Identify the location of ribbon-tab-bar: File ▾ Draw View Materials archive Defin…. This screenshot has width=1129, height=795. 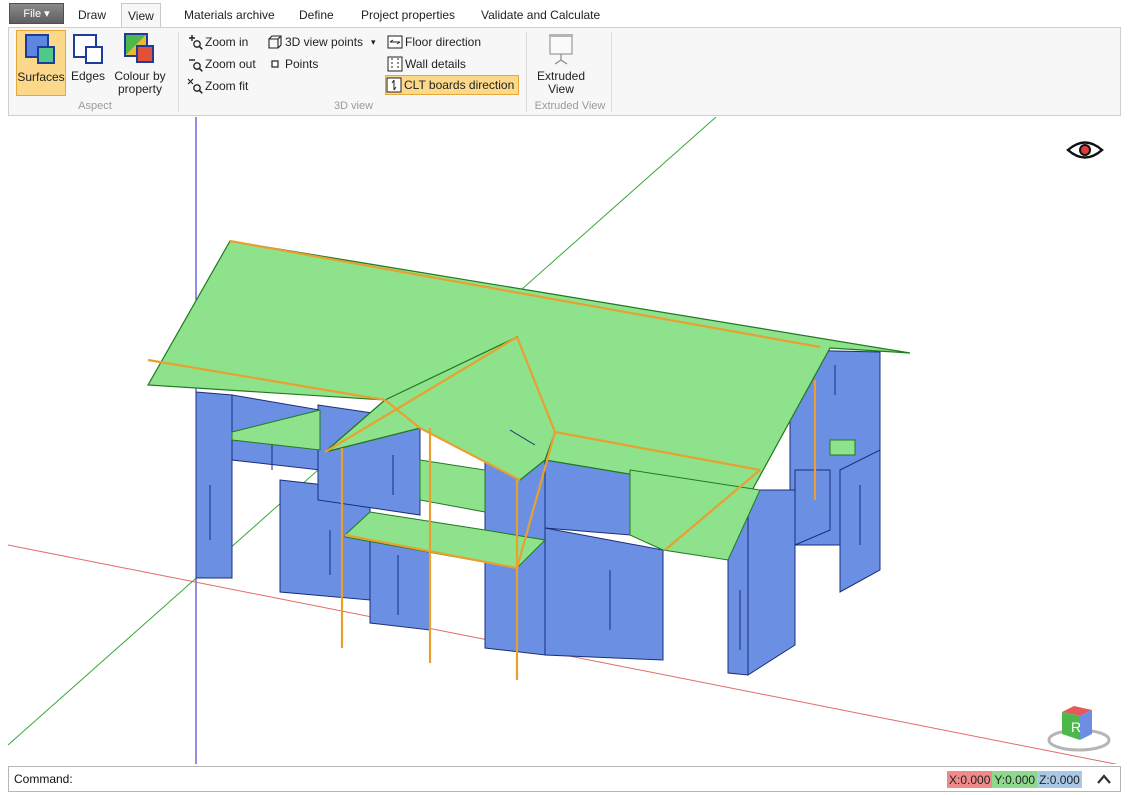
(564, 14).